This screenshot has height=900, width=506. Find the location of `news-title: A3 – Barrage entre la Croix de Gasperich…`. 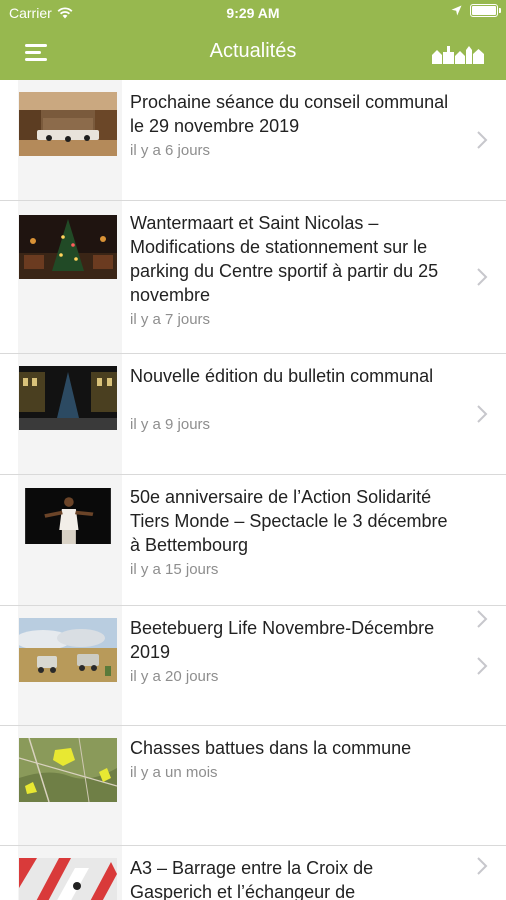

news-title: A3 – Barrage entre la Croix de Gasperich… is located at coordinates (252, 879).